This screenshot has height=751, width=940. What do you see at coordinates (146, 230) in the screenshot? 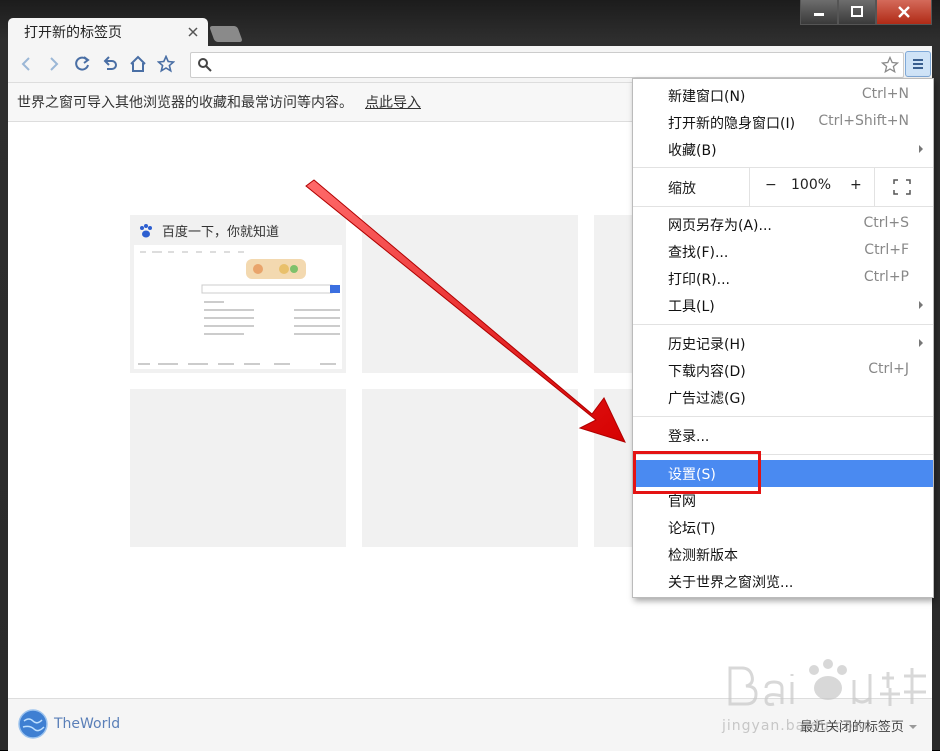
I see `baidu-paw-icon` at bounding box center [146, 230].